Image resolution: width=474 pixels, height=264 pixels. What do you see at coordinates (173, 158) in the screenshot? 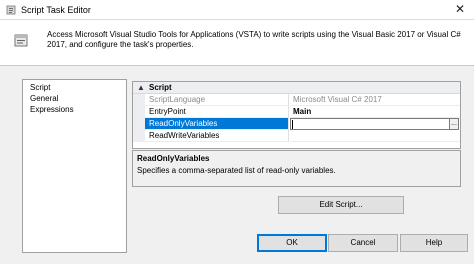
I see `help-title: ReadOnlyVariables` at bounding box center [173, 158].